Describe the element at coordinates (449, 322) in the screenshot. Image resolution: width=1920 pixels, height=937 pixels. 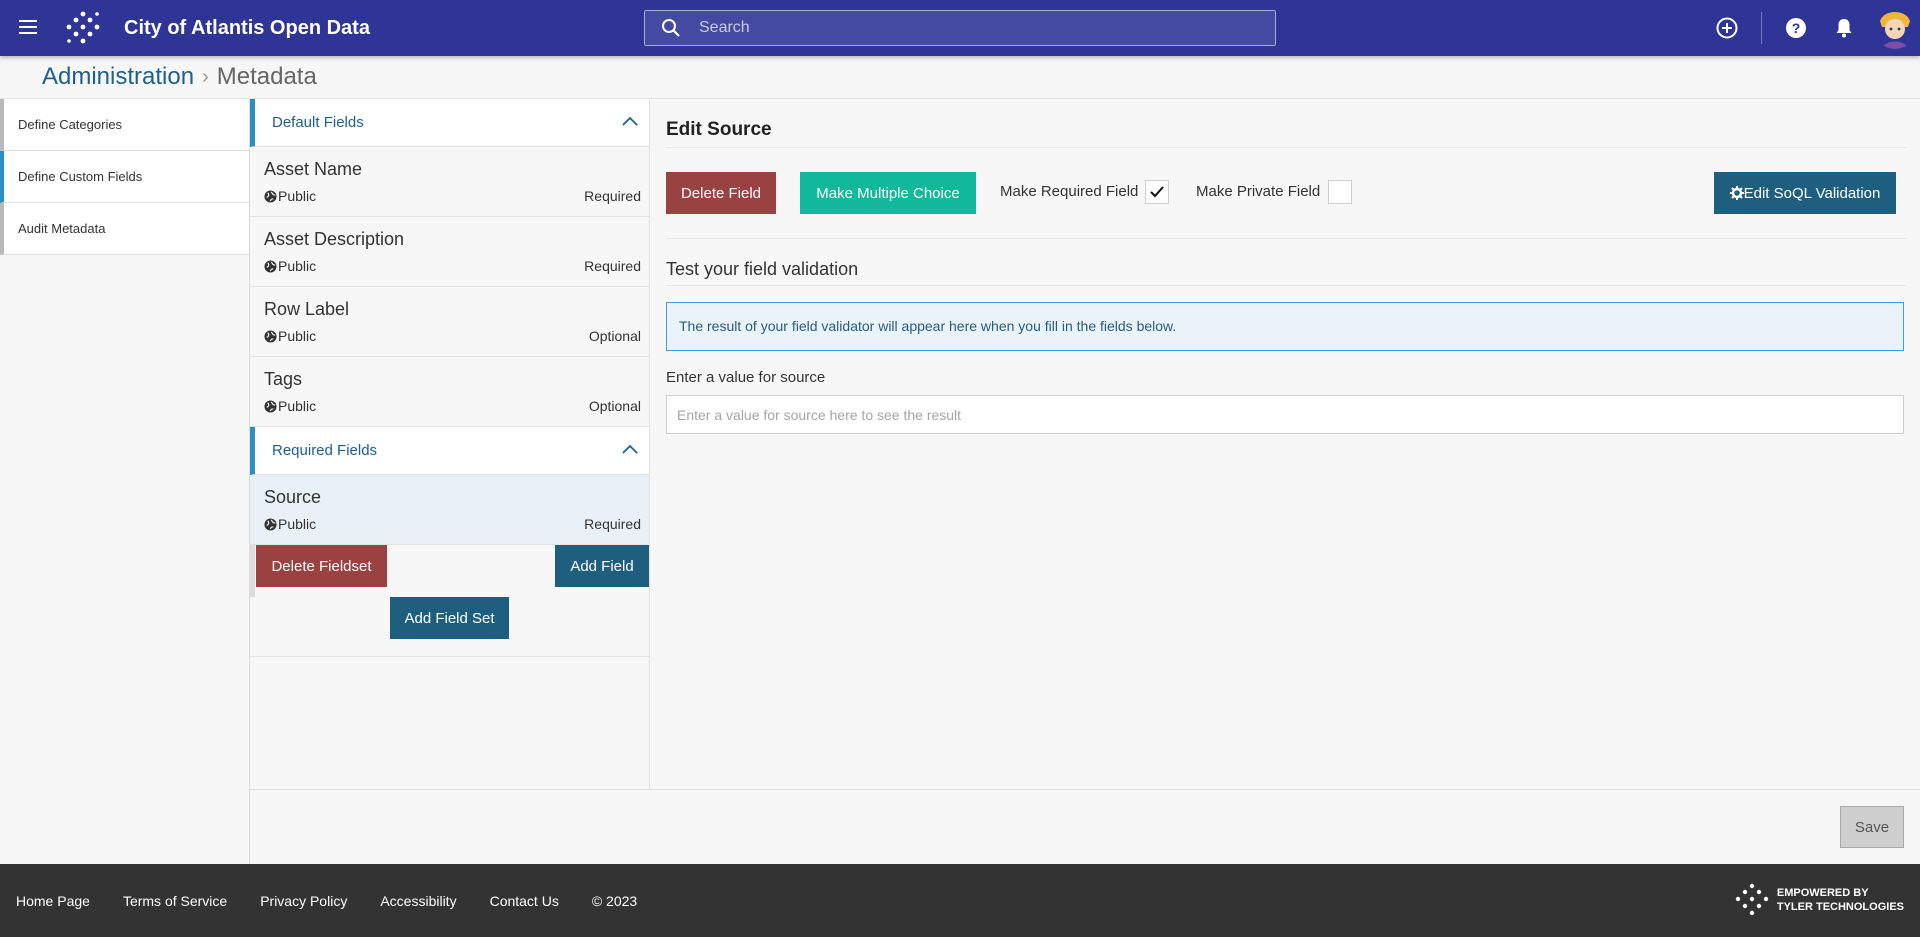
I see `field-row-row-label: Row Label Public Optional` at that location.